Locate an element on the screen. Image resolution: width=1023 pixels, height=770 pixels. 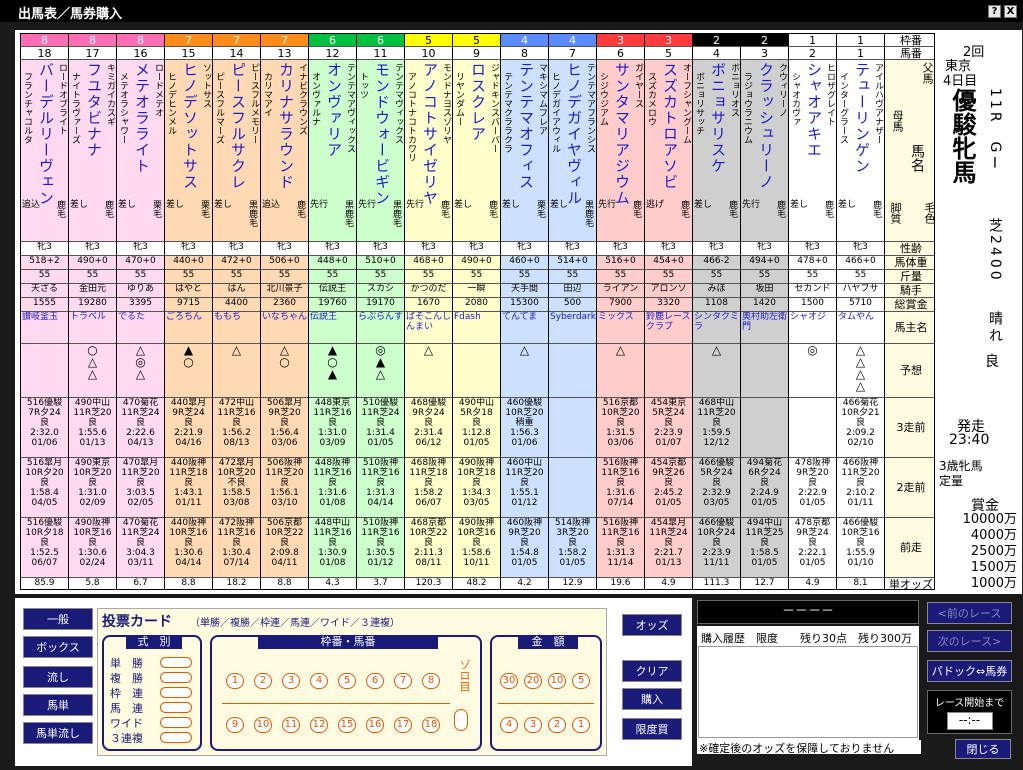
past-race-line: 460中山 is located at coordinates (524, 463).